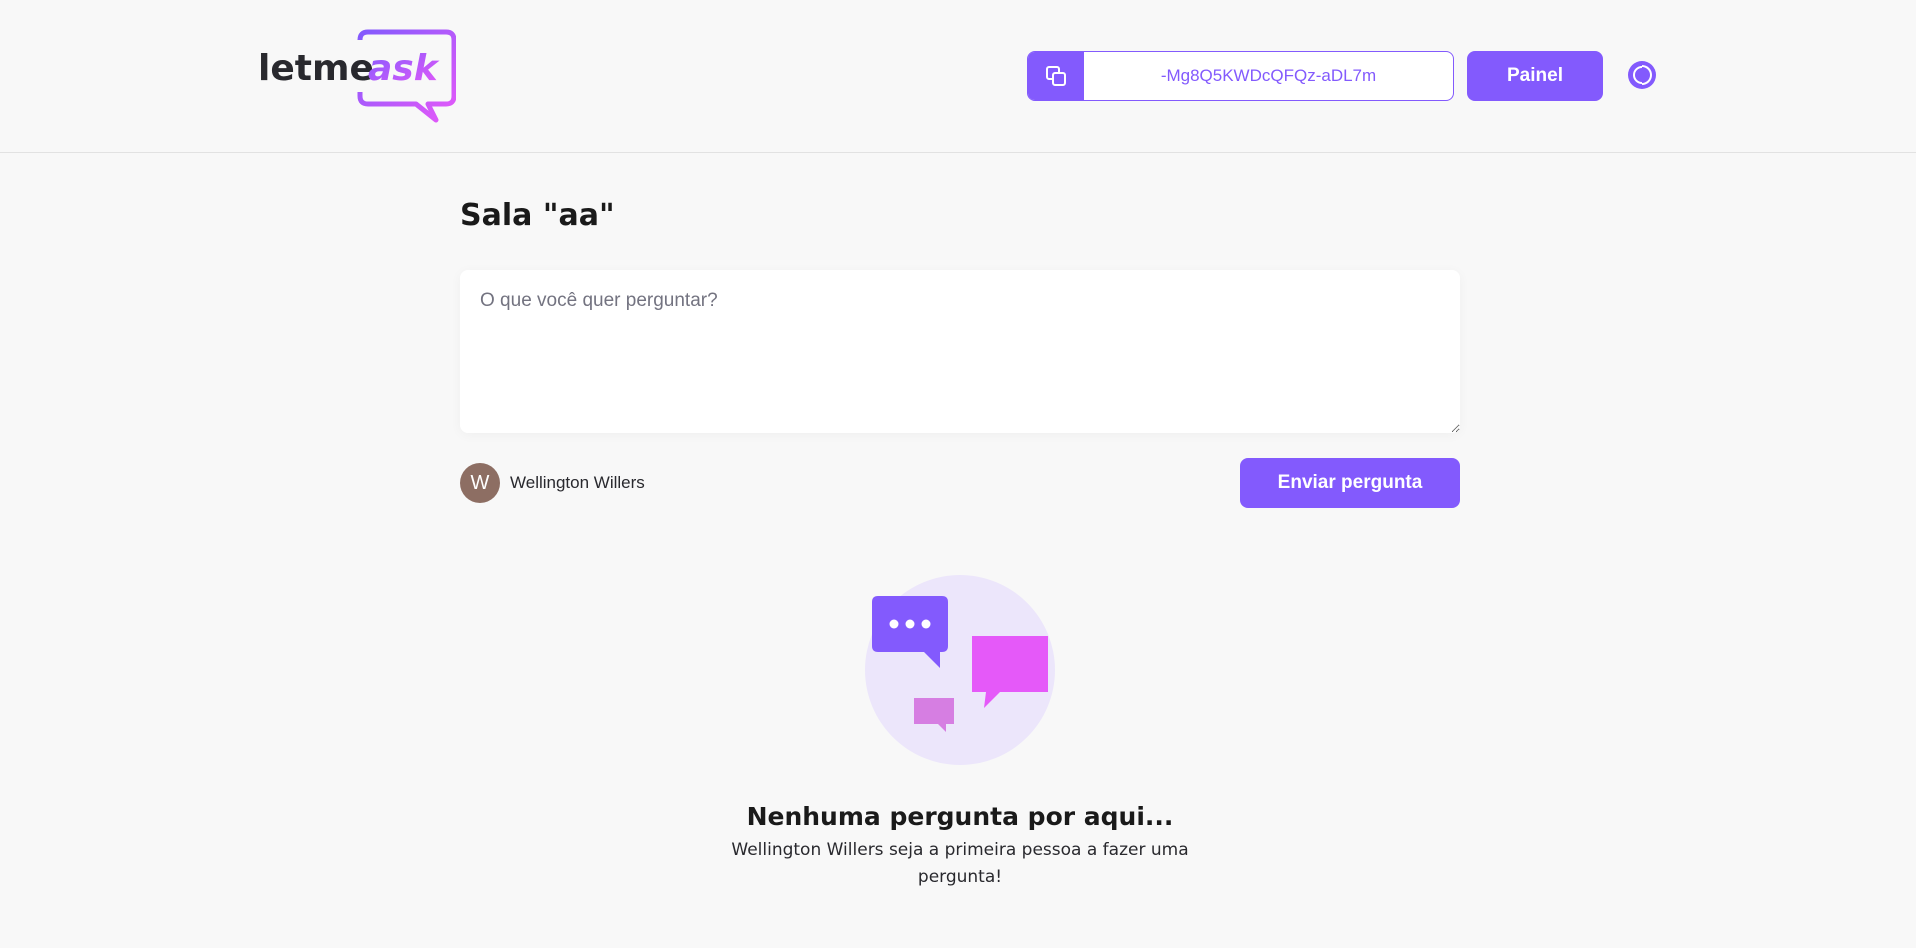 The image size is (1916, 948). What do you see at coordinates (1535, 76) in the screenshot?
I see `panel-button: Painel` at bounding box center [1535, 76].